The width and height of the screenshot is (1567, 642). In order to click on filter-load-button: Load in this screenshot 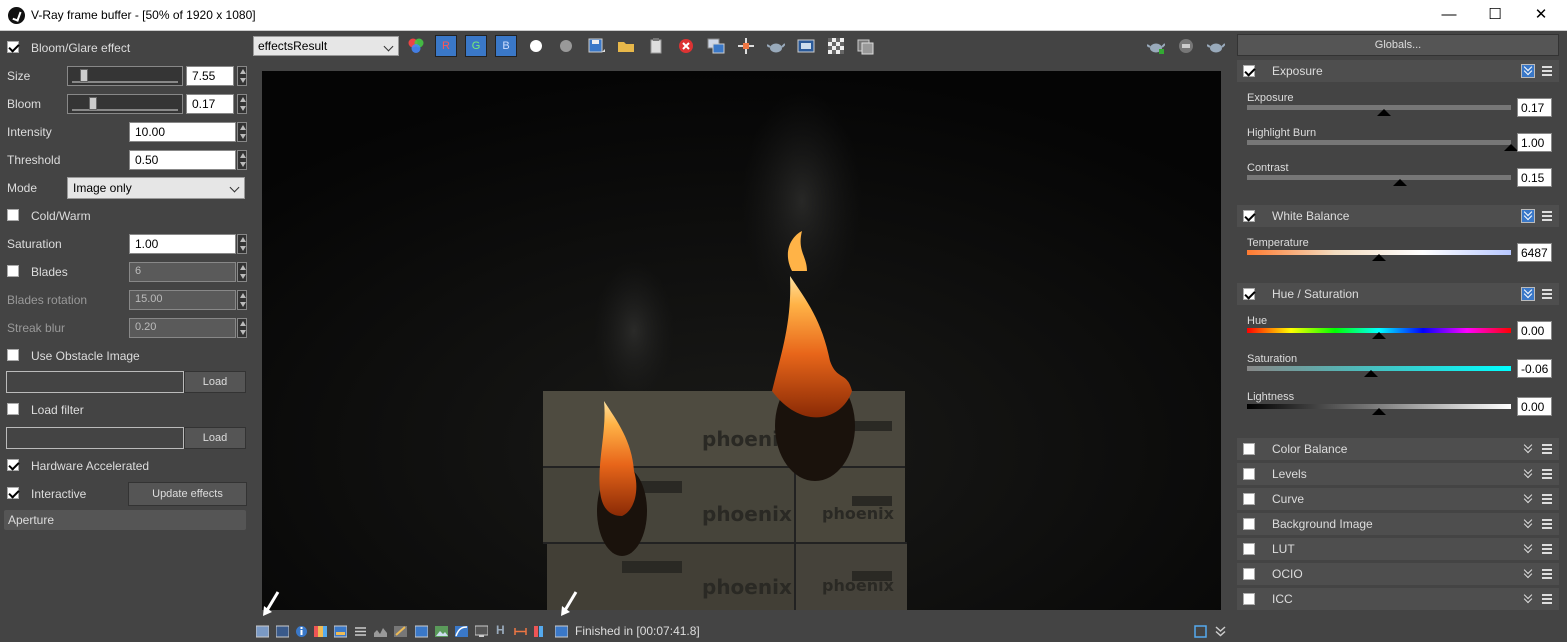, I will do `click(215, 438)`.